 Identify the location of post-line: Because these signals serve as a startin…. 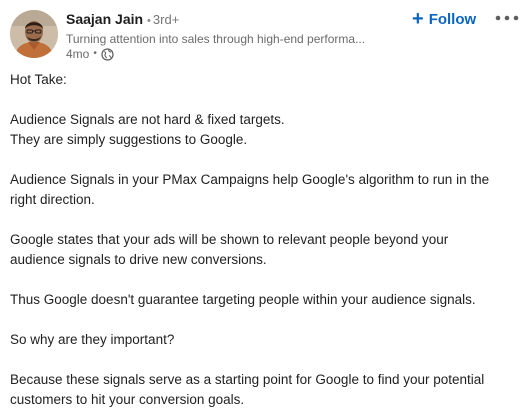
(247, 379).